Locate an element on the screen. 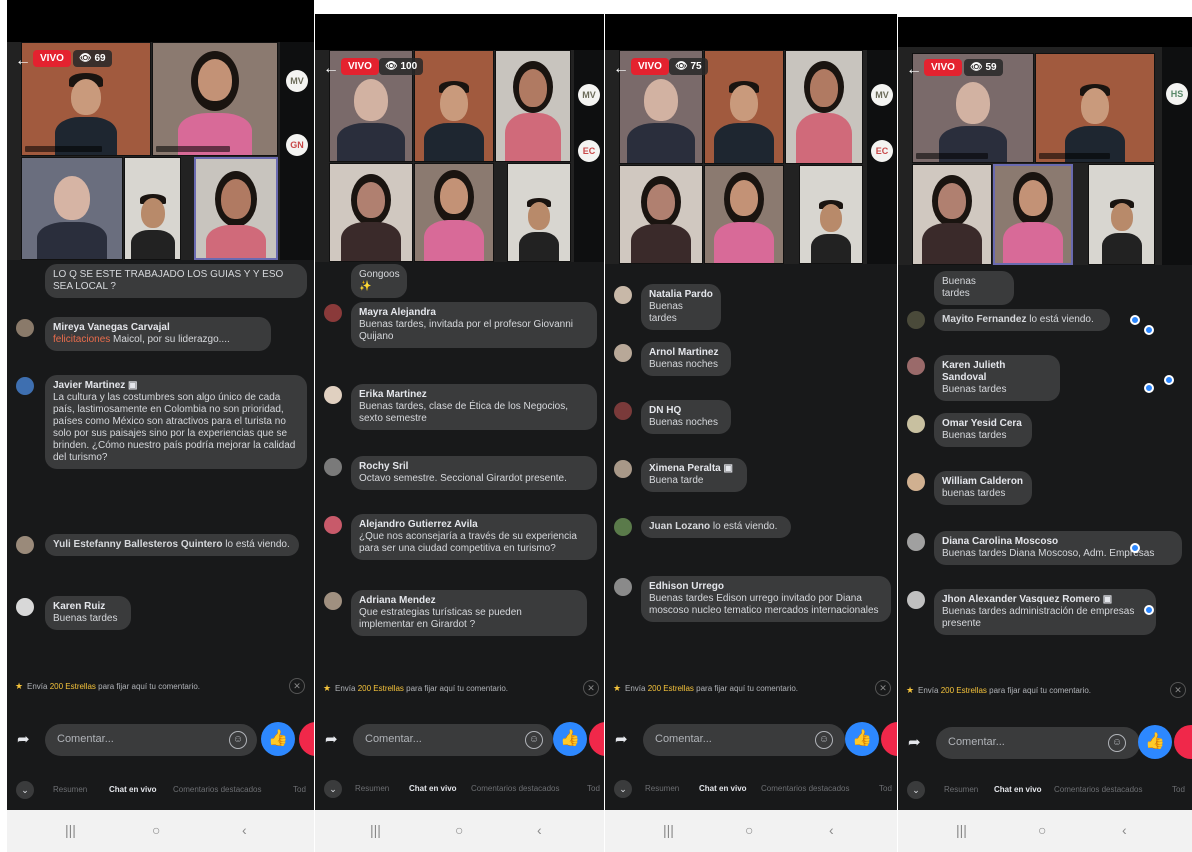  comment-bubble: Juan Lozano lo está viendo. is located at coordinates (716, 527).